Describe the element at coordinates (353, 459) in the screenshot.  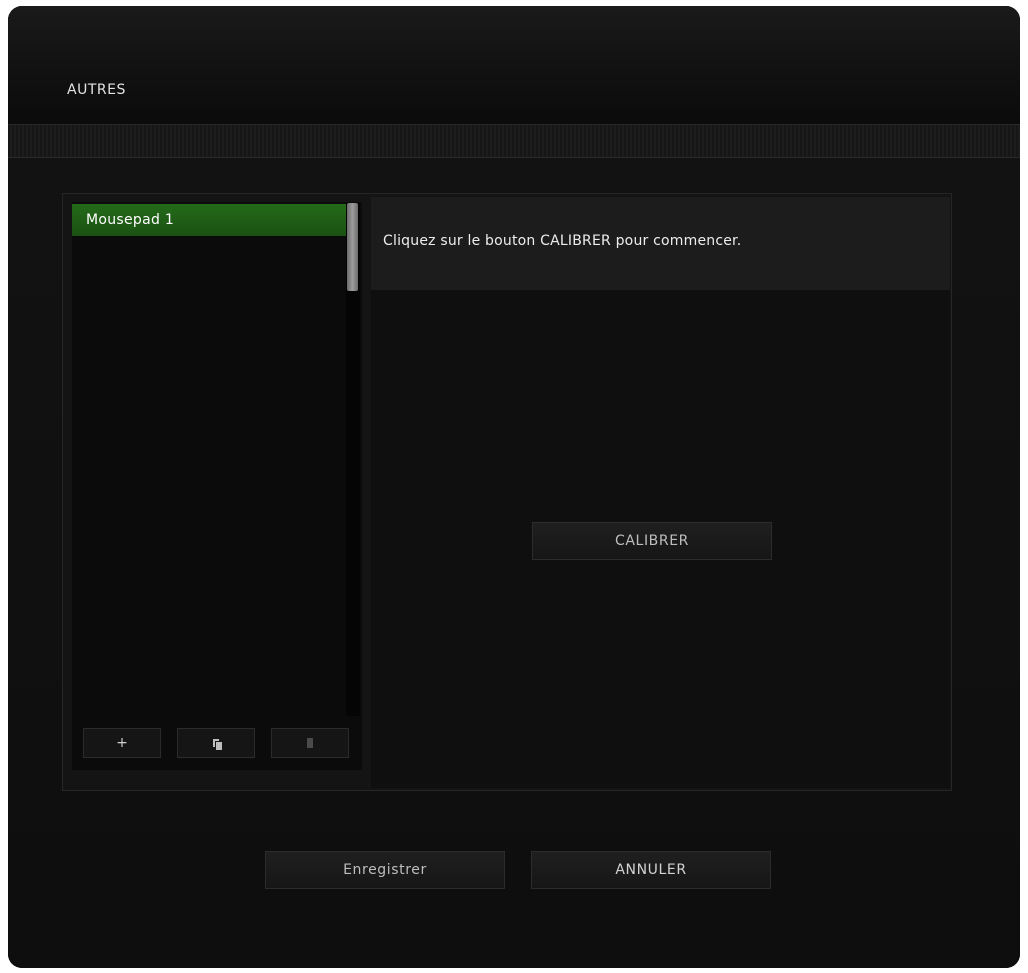
I see `profile-list-scrollbar` at that location.